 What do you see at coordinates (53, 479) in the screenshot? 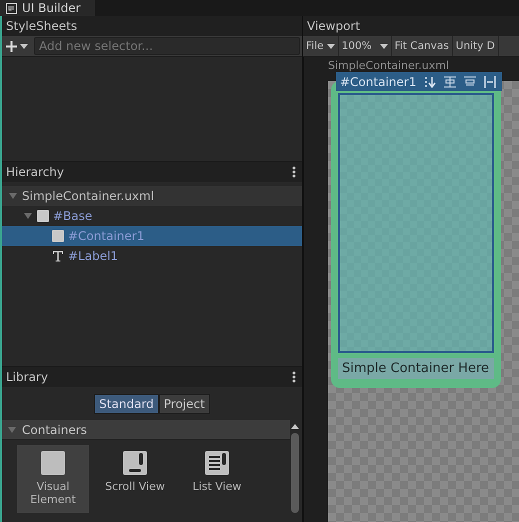
I see `library-item: Visual Element` at bounding box center [53, 479].